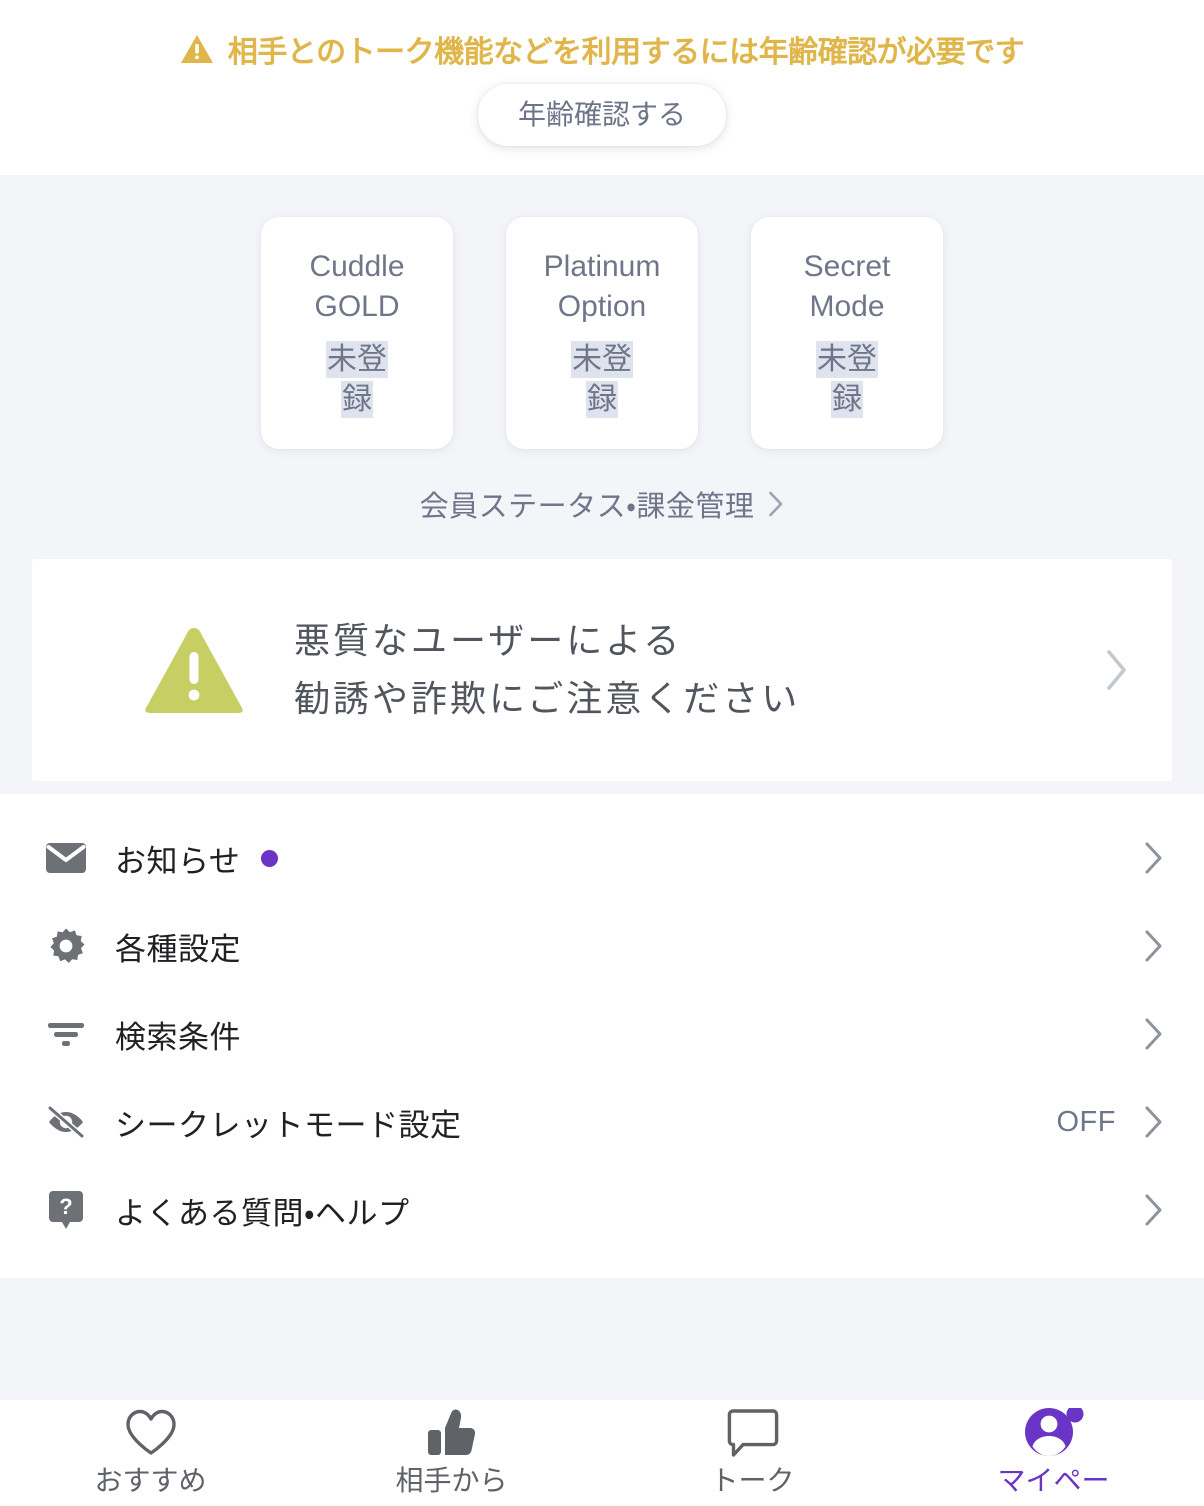 This screenshot has width=1204, height=1506. I want to click on menu-item-secret-mode: シークレットモード設定 OFF, so click(602, 1122).